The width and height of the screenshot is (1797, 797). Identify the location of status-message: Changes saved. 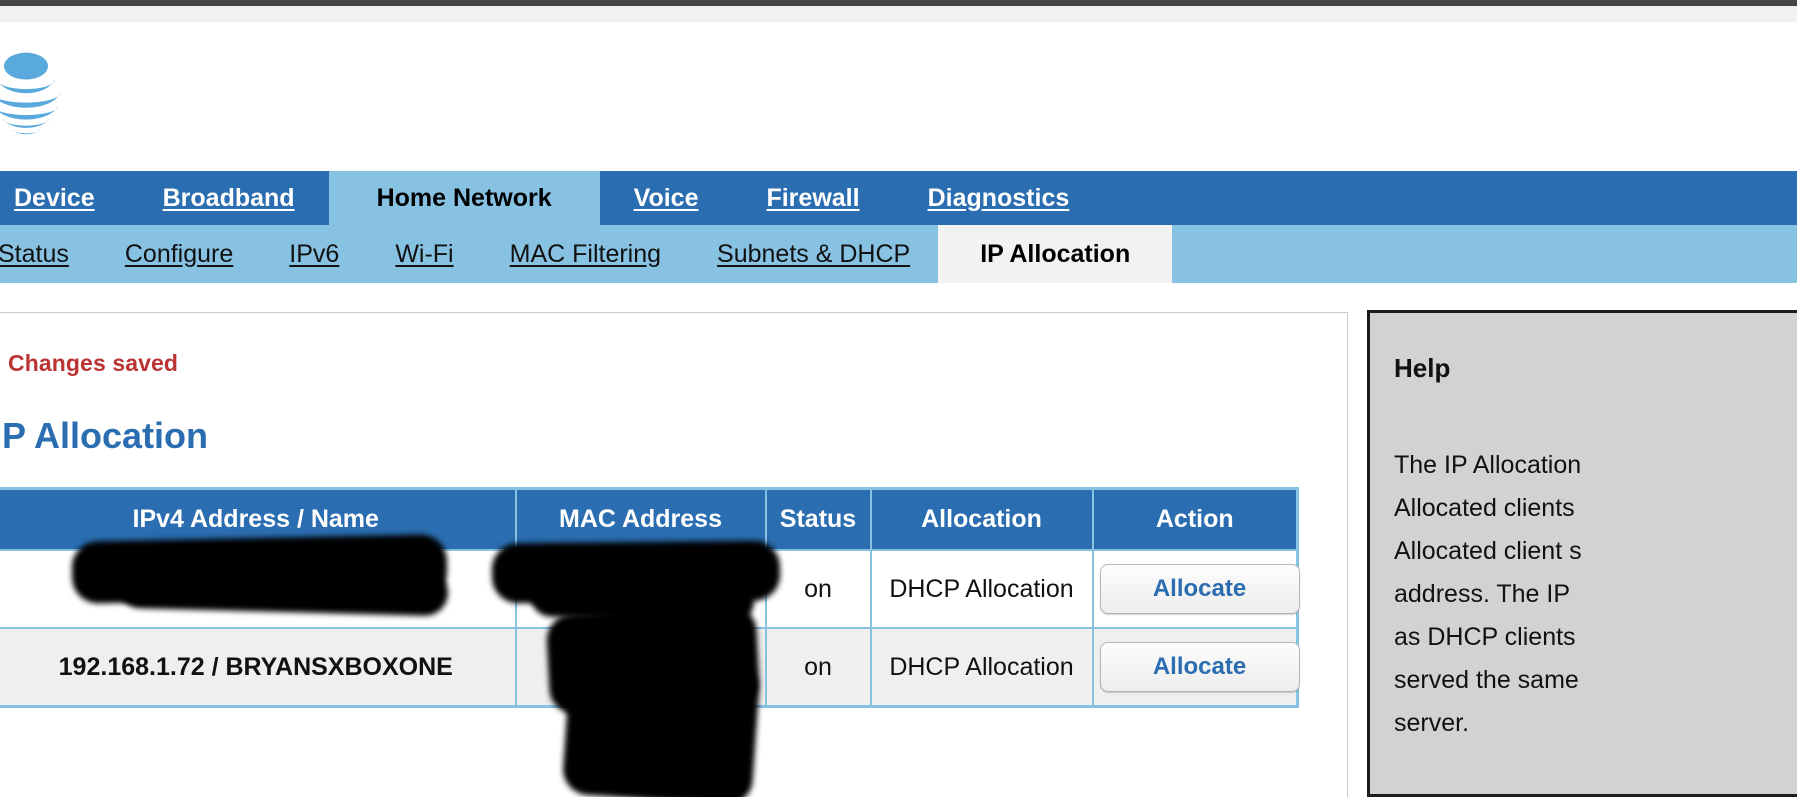
(93, 363).